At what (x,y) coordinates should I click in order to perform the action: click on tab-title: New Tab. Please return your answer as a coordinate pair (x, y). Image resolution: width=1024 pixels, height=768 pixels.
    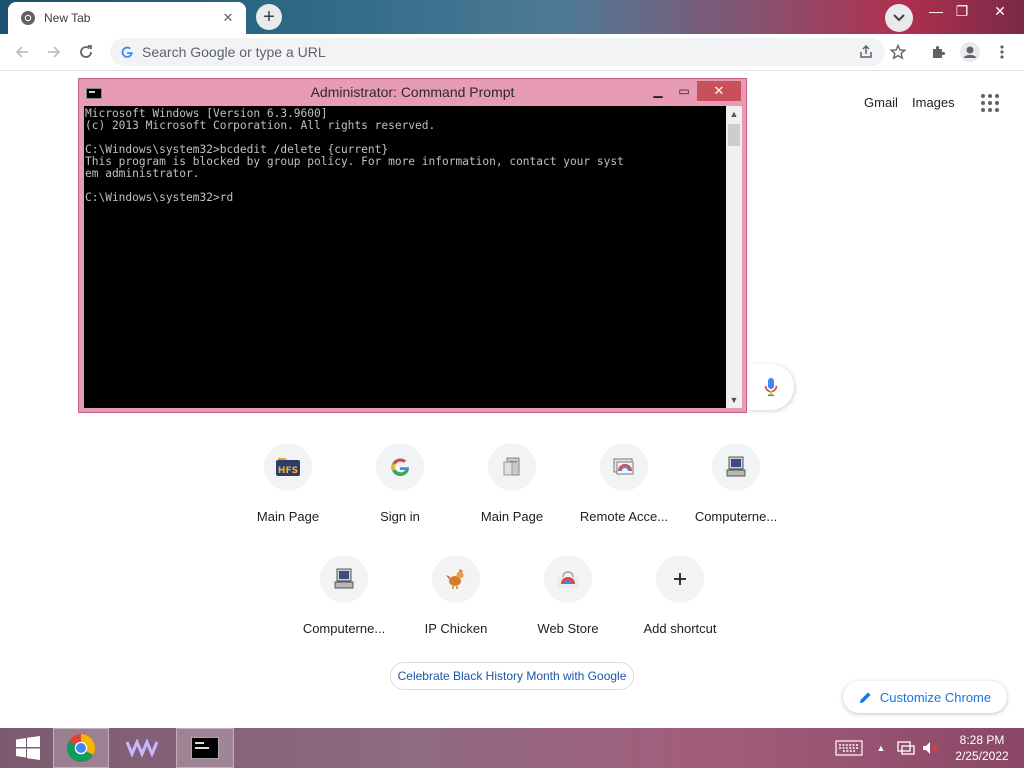
    Looking at the image, I should click on (67, 18).